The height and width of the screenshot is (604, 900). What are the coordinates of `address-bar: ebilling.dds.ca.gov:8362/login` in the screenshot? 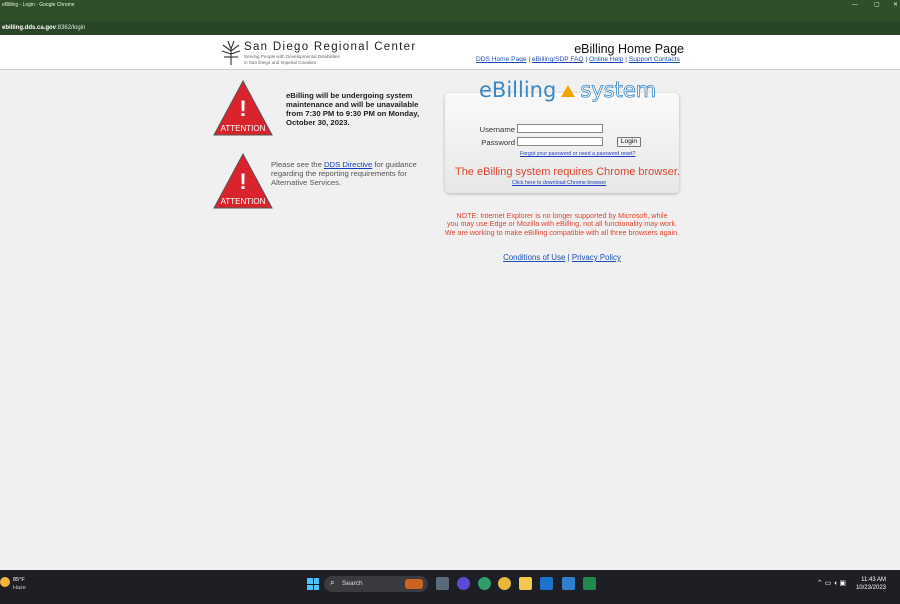 It's located at (450, 28).